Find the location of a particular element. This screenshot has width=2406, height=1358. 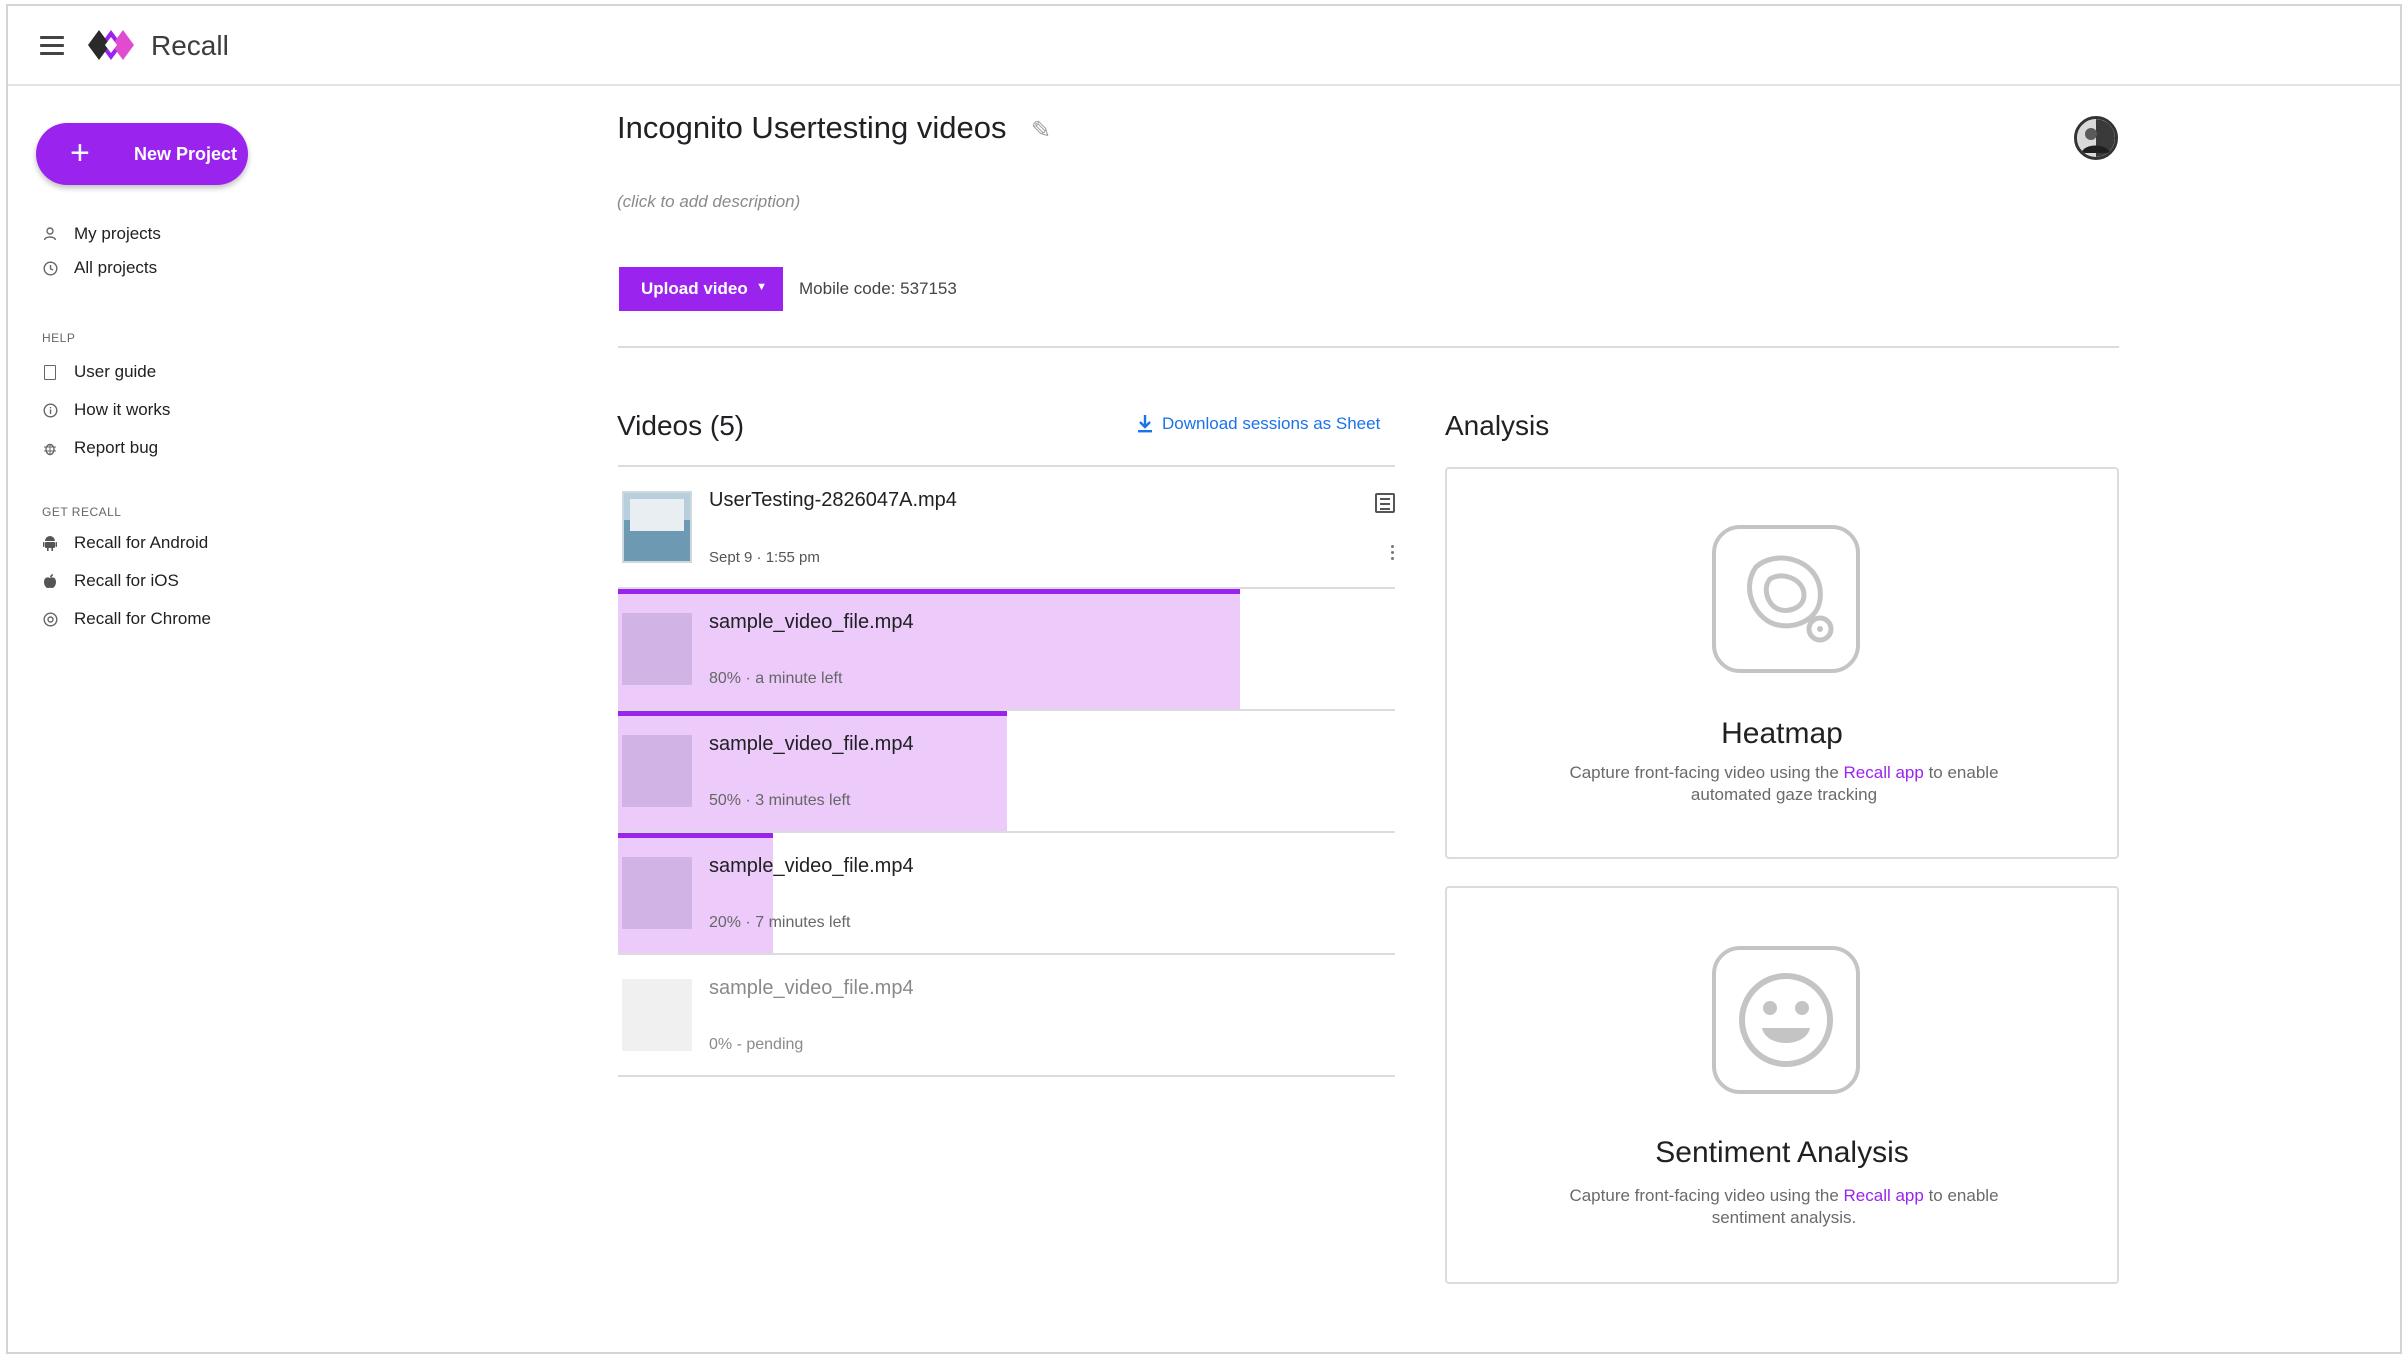

sidebar-item-ios: Recall for iOS is located at coordinates (110, 581).